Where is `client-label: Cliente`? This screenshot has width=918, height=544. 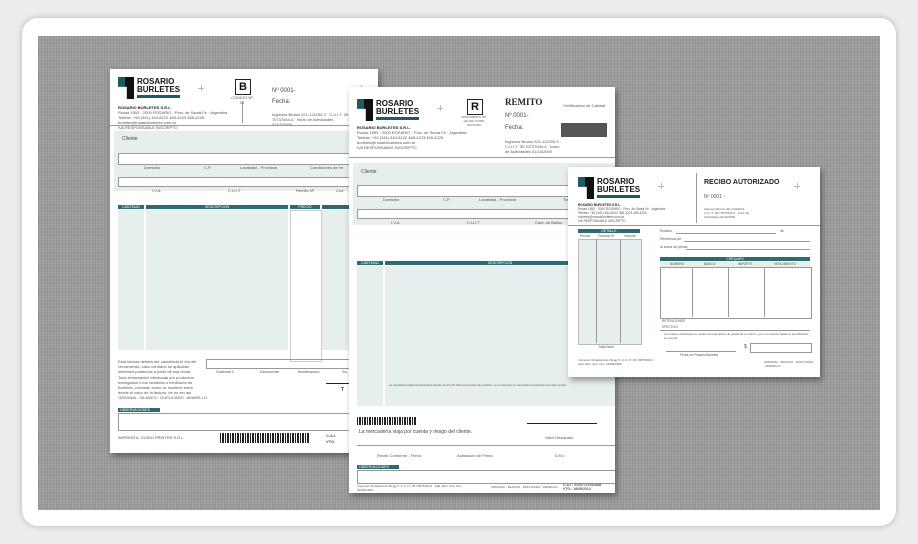
client-label: Cliente is located at coordinates (130, 139).